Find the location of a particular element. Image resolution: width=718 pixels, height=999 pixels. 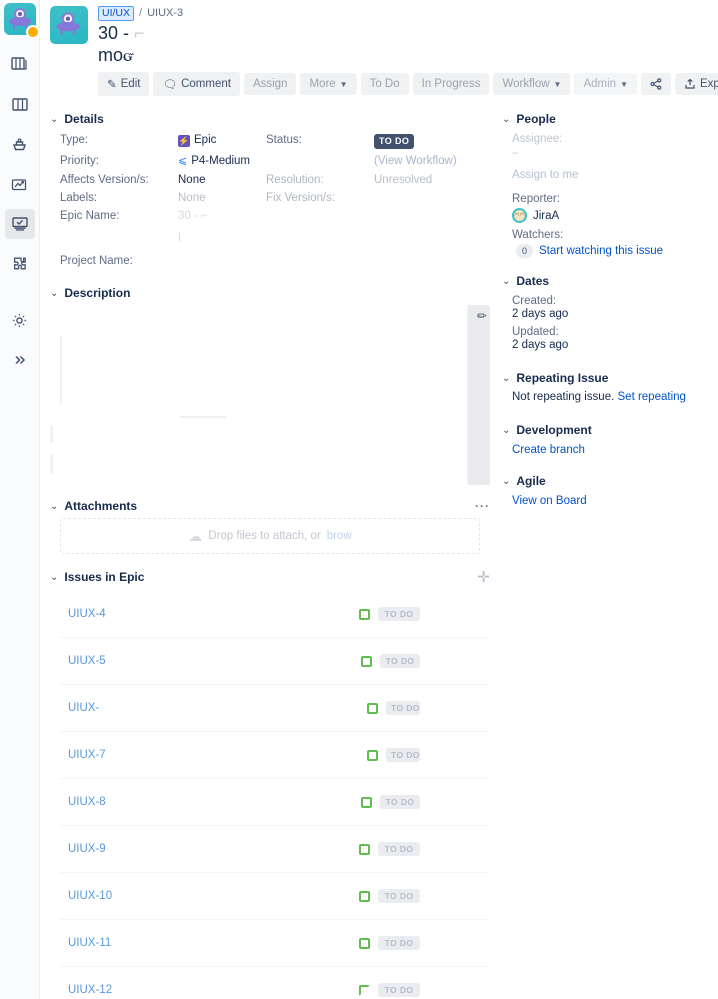

sidebar-expand-button is located at coordinates (20, 360).